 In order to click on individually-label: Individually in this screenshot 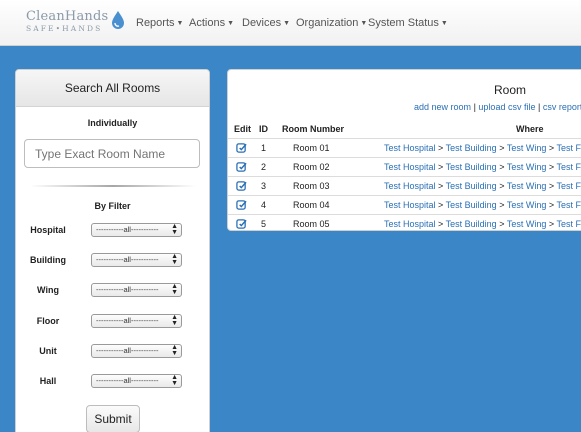, I will do `click(112, 123)`.